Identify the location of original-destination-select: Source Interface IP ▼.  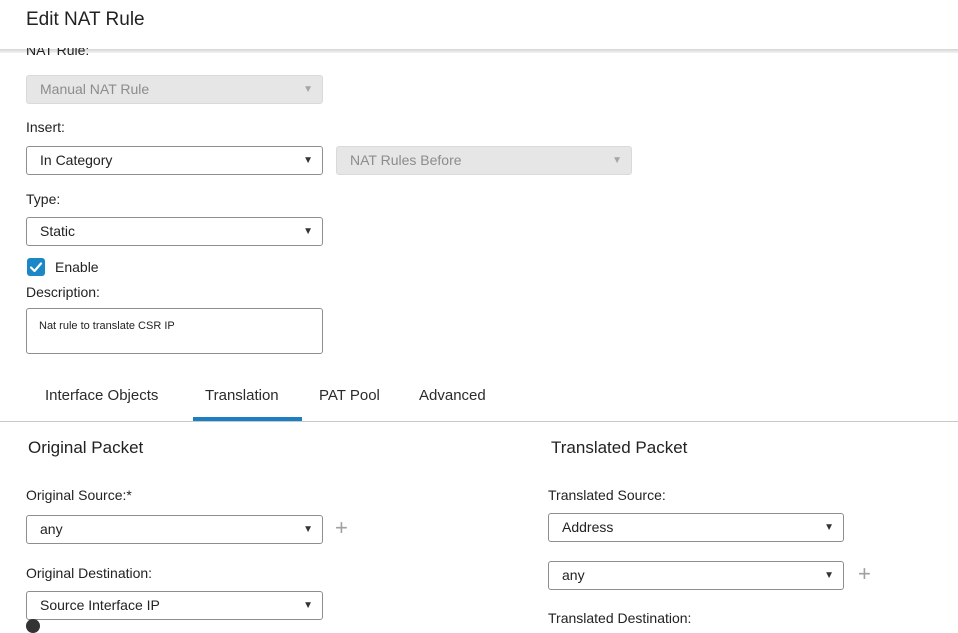
(174, 605).